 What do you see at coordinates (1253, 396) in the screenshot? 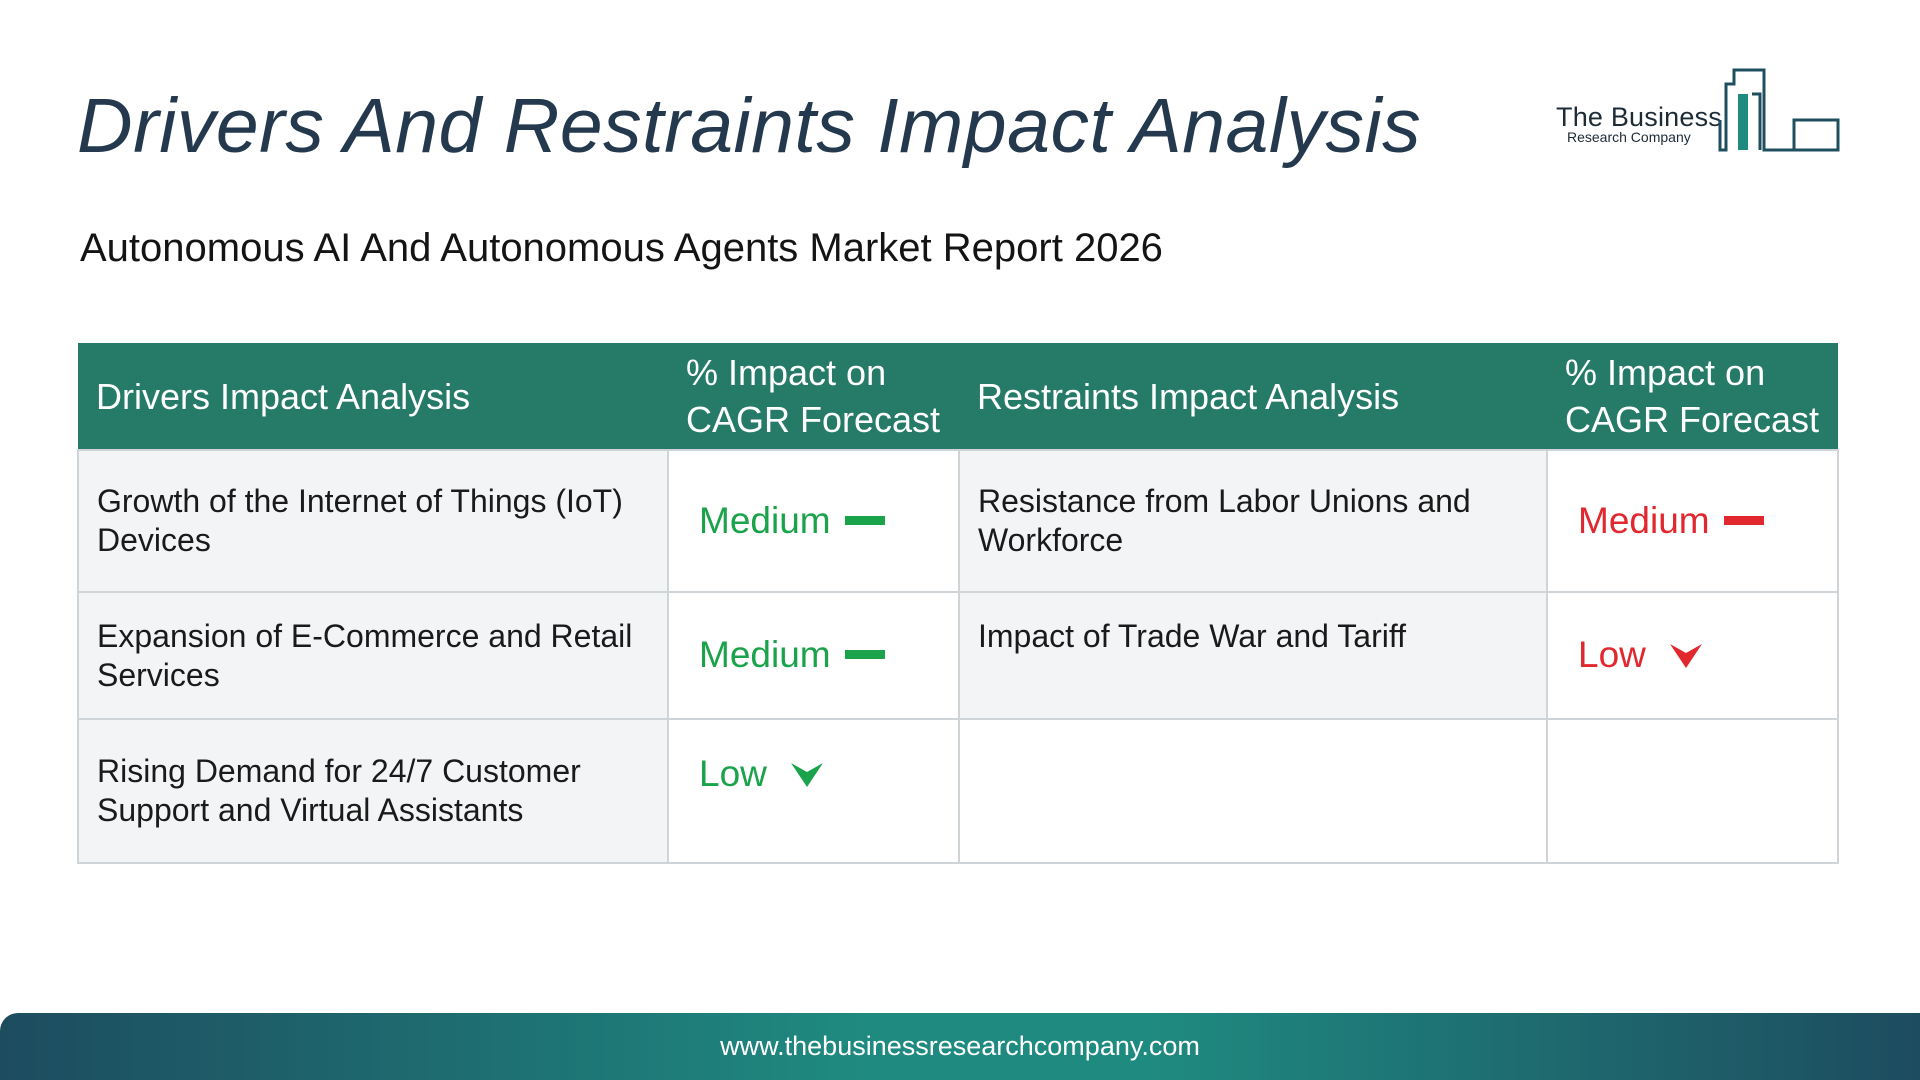
I see `header-restraints: Restraints Impact Analysis` at bounding box center [1253, 396].